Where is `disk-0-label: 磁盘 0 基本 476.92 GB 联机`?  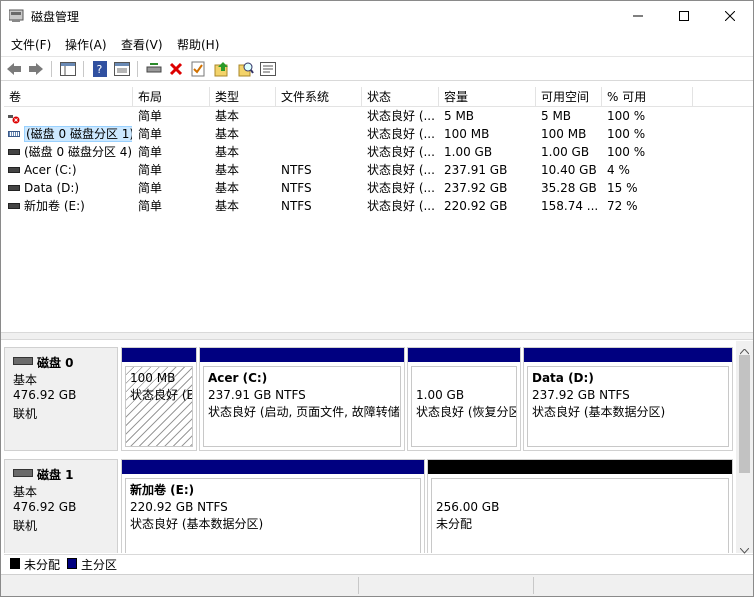
disk-0-label: 磁盘 0 基本 476.92 GB 联机 is located at coordinates (61, 399).